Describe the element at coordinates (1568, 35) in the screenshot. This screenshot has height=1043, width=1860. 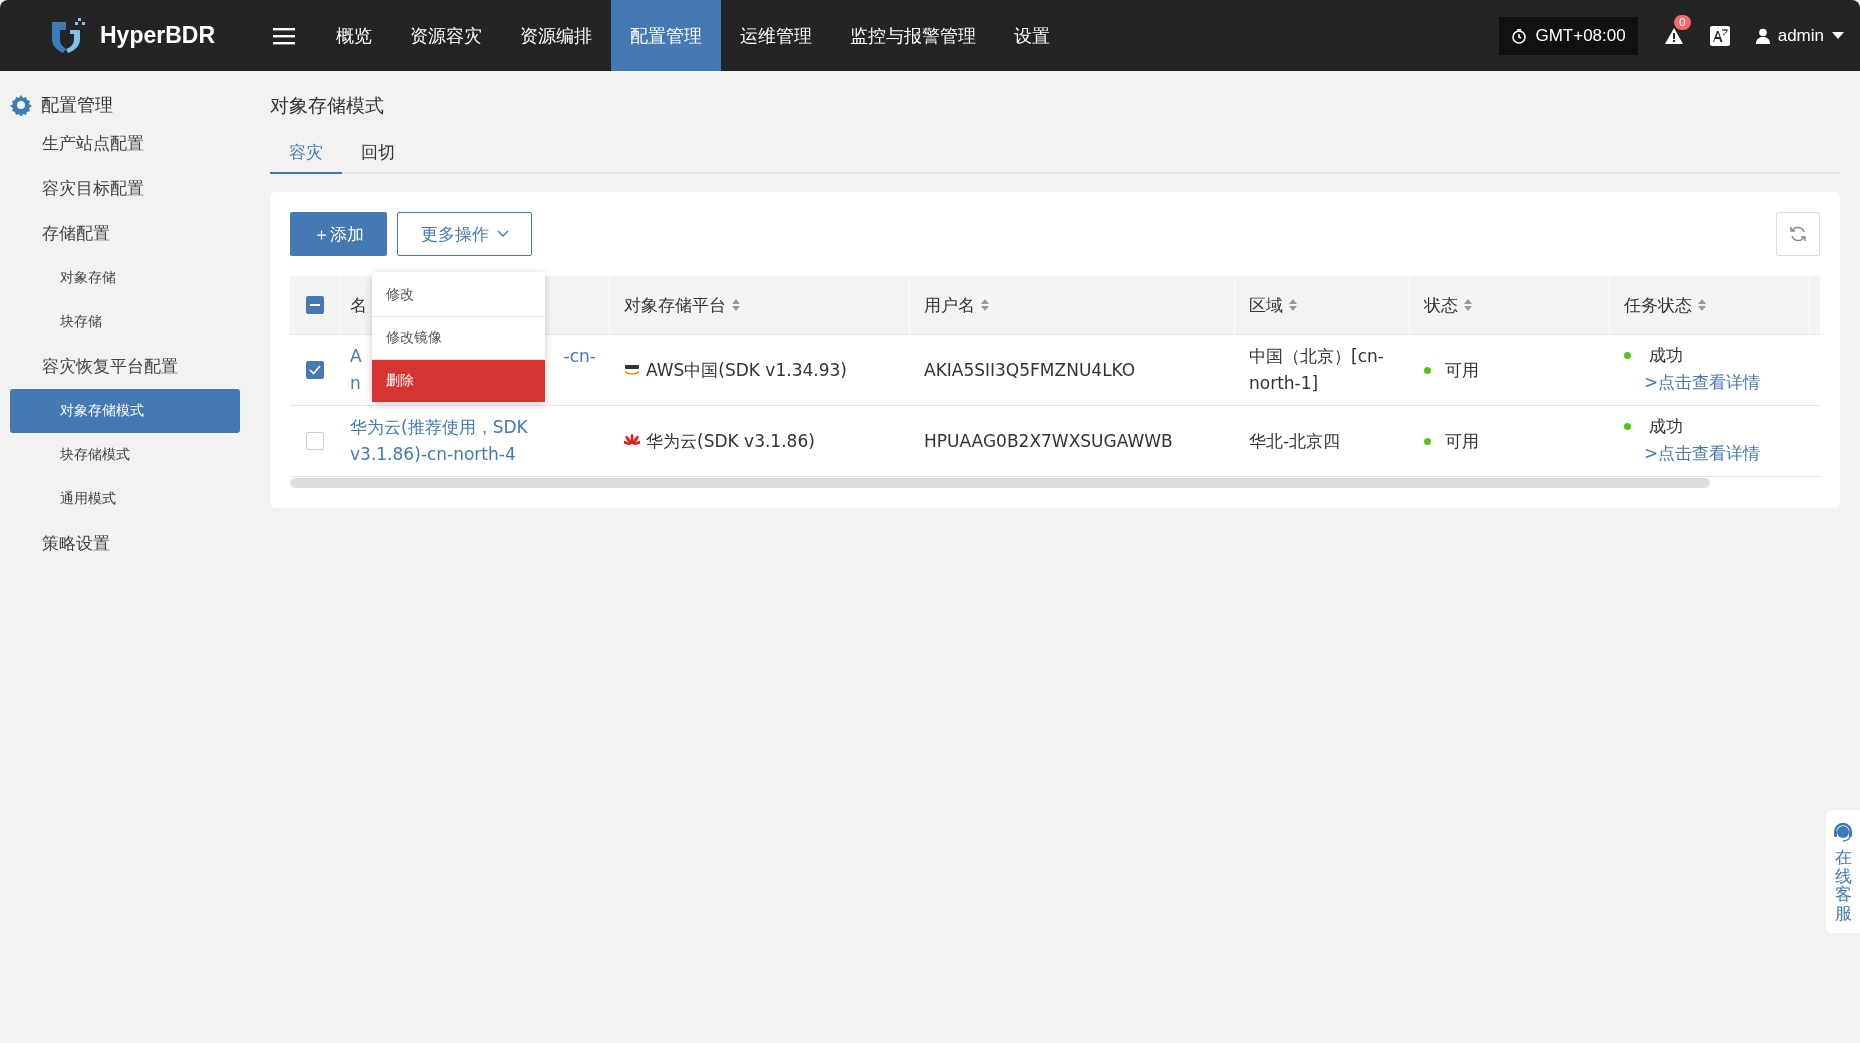
I see `timezone-button: GMT+08:00` at that location.